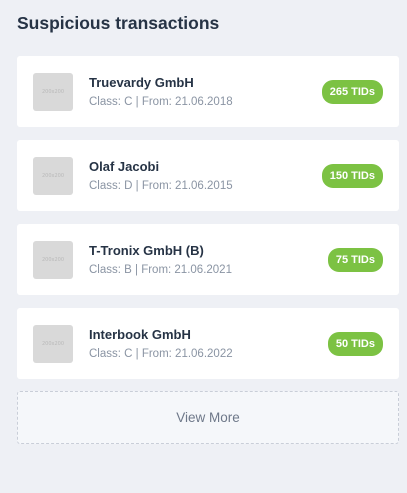  Describe the element at coordinates (352, 175) in the screenshot. I see `tid-count-badge: 150 TIDs` at that location.